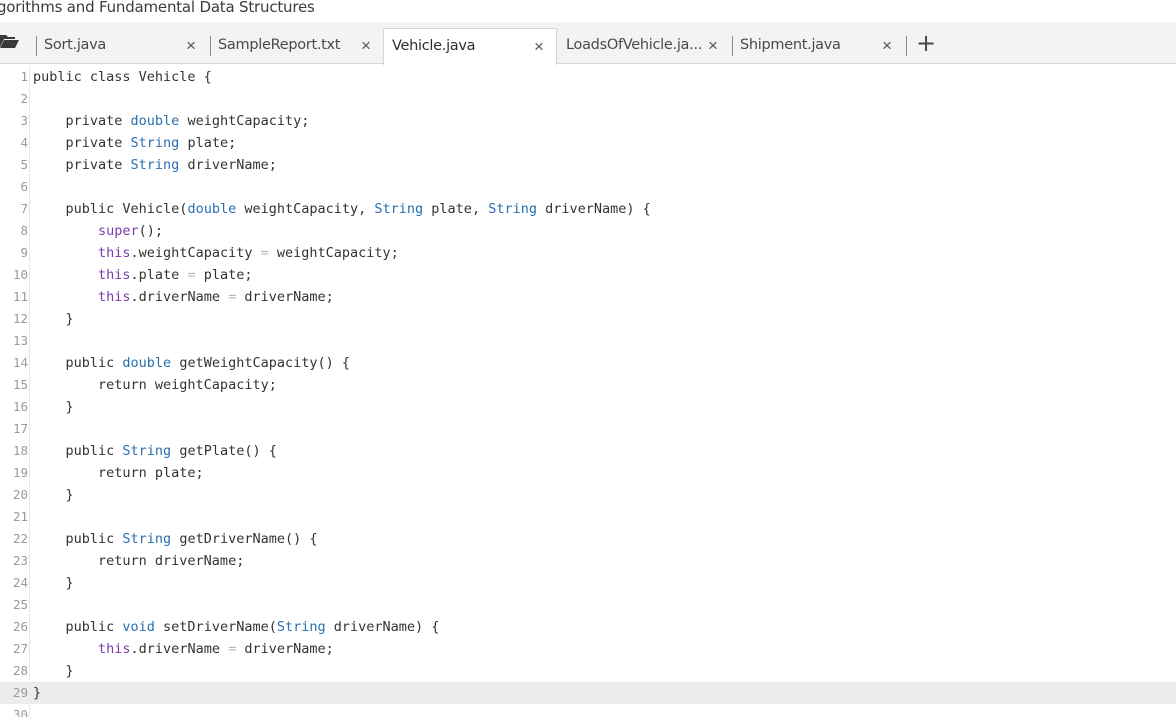 The width and height of the screenshot is (1176, 717). I want to click on line-number: 12, so click(20, 318).